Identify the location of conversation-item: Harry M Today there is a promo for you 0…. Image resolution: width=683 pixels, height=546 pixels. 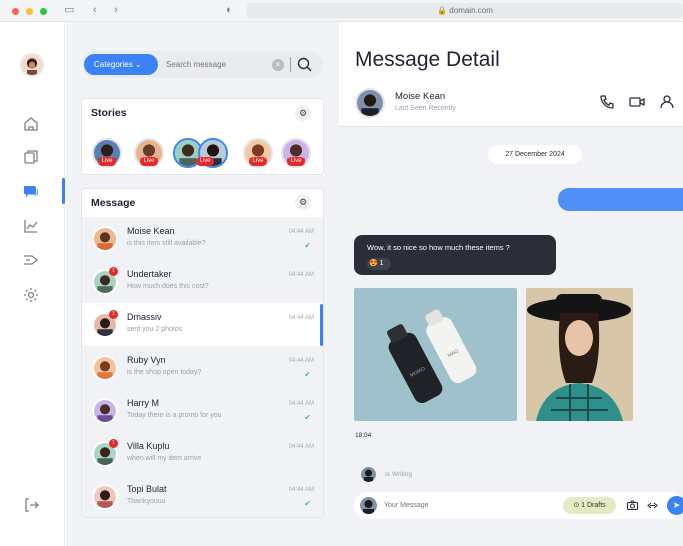
(202, 410).